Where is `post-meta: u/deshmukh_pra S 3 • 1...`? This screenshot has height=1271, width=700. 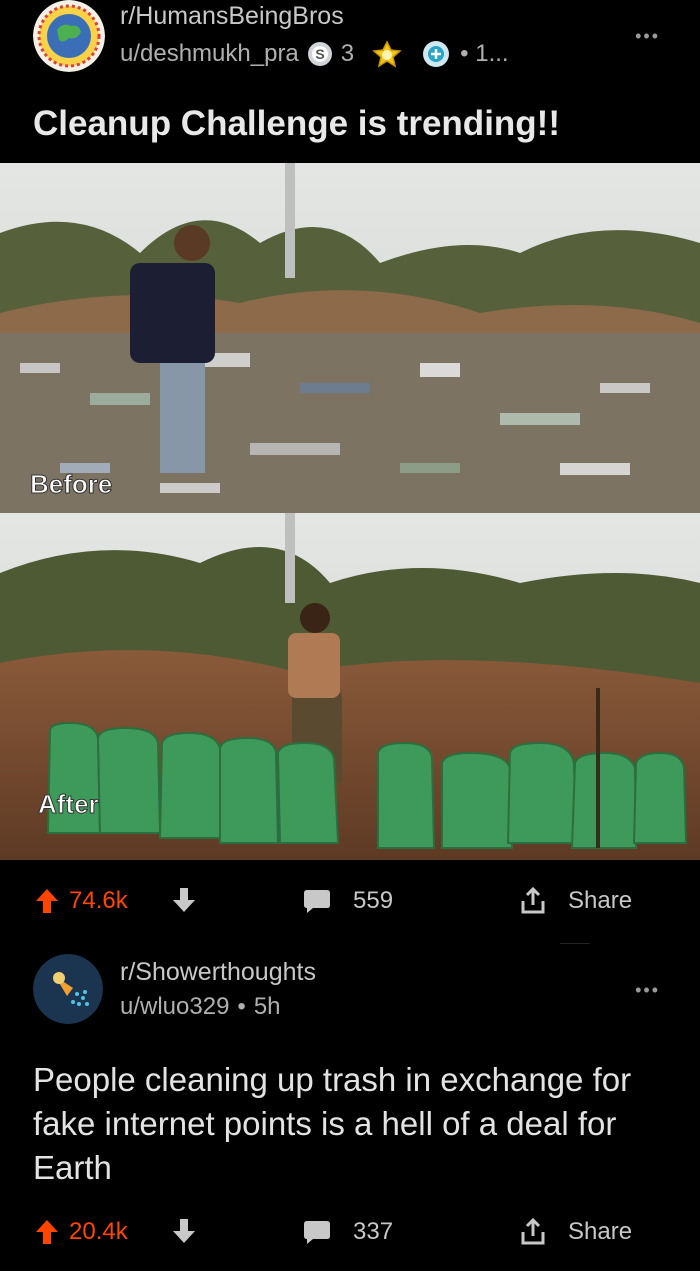
post-meta: u/deshmukh_pra S 3 • 1... is located at coordinates (314, 54).